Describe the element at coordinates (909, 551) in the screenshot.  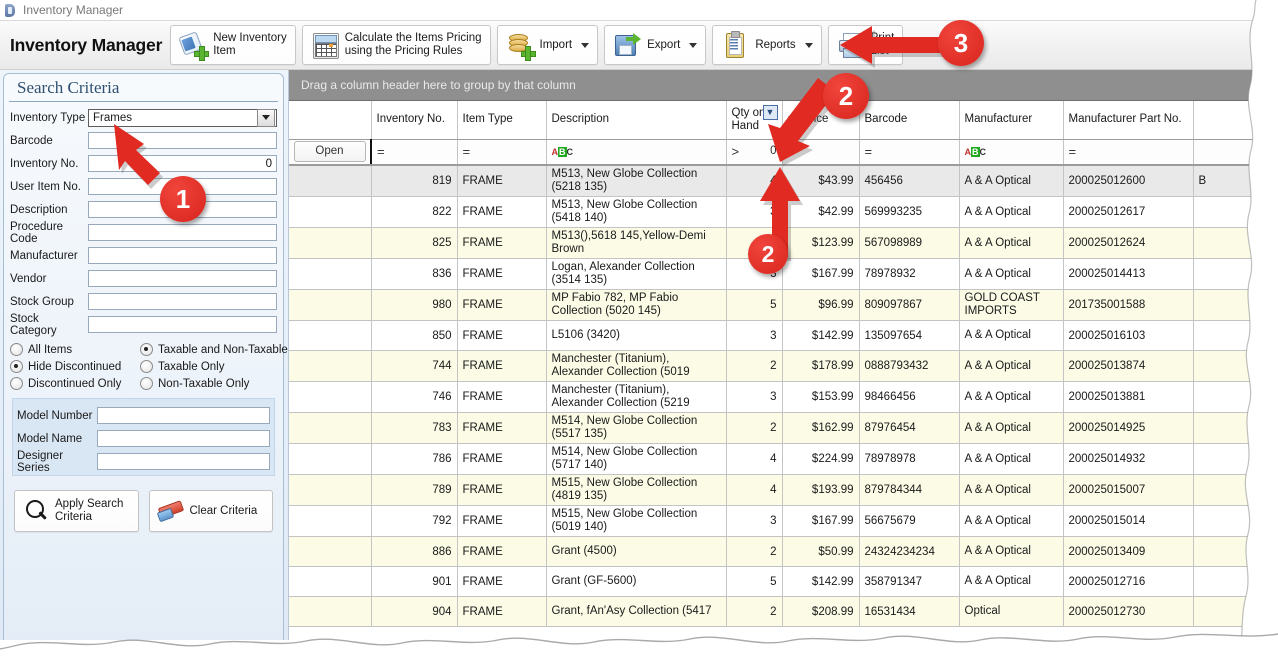
I see `cell-bar: 24324234234` at that location.